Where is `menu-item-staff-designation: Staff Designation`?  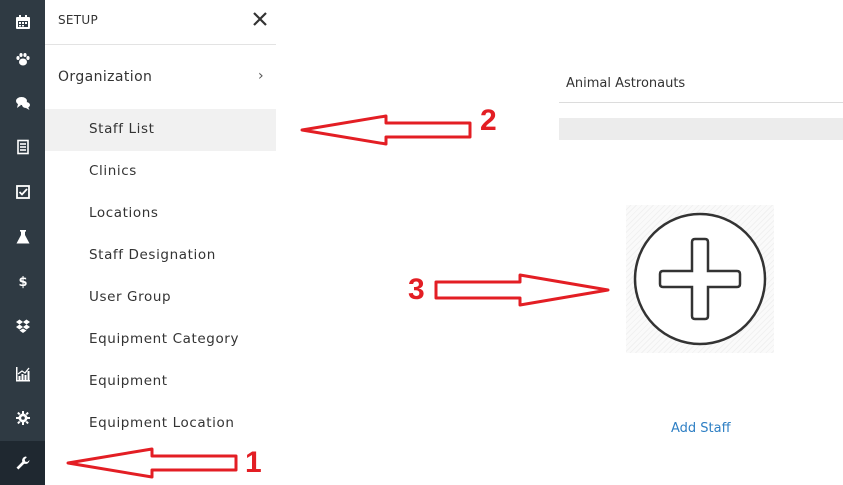
menu-item-staff-designation: Staff Designation is located at coordinates (160, 256).